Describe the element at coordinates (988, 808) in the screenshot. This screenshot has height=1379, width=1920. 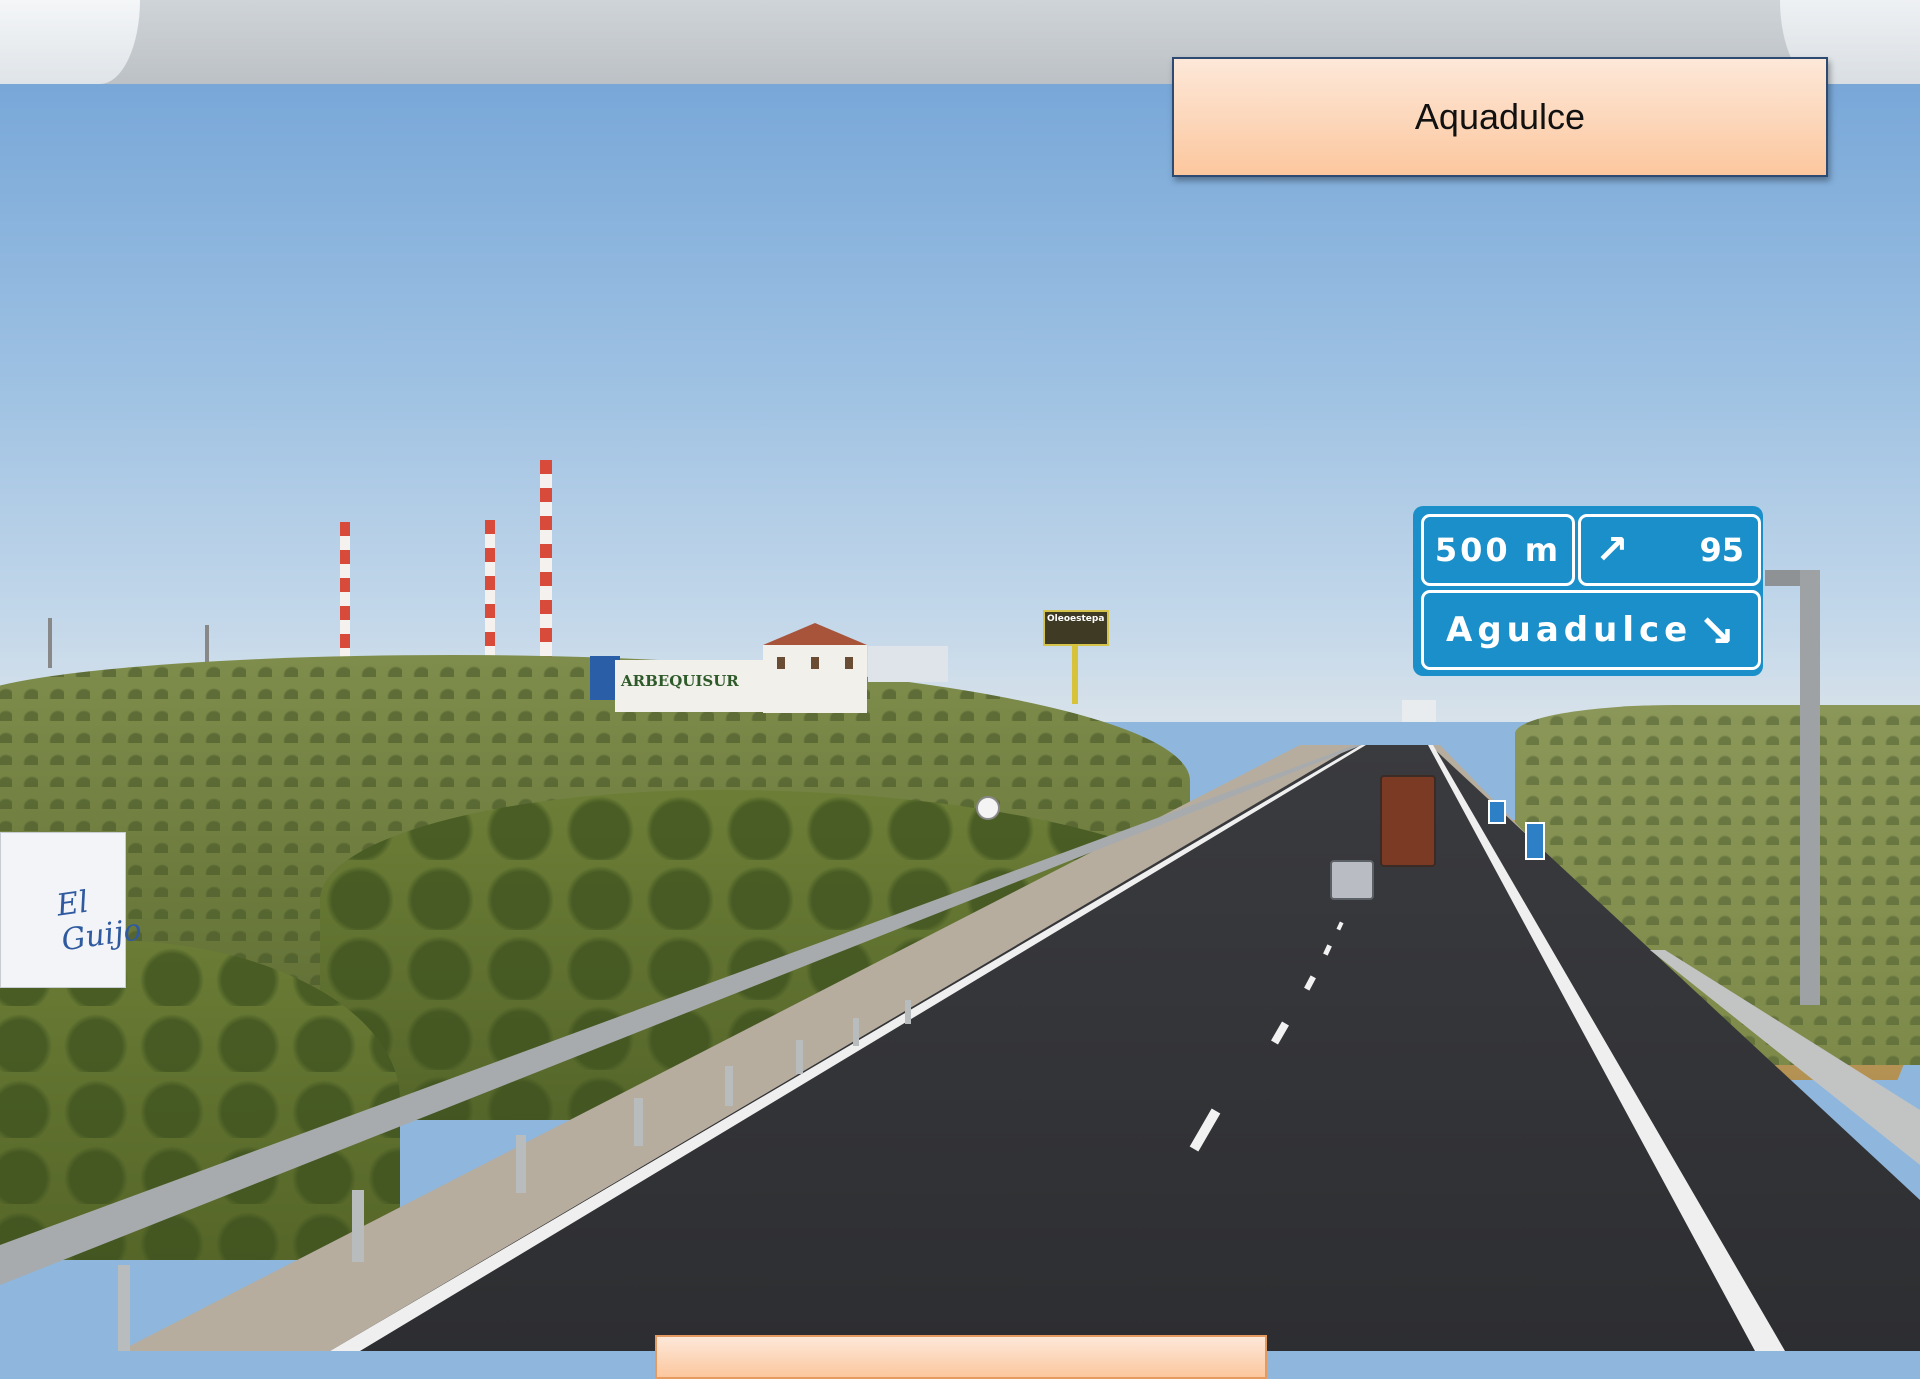
I see `round-sign` at that location.